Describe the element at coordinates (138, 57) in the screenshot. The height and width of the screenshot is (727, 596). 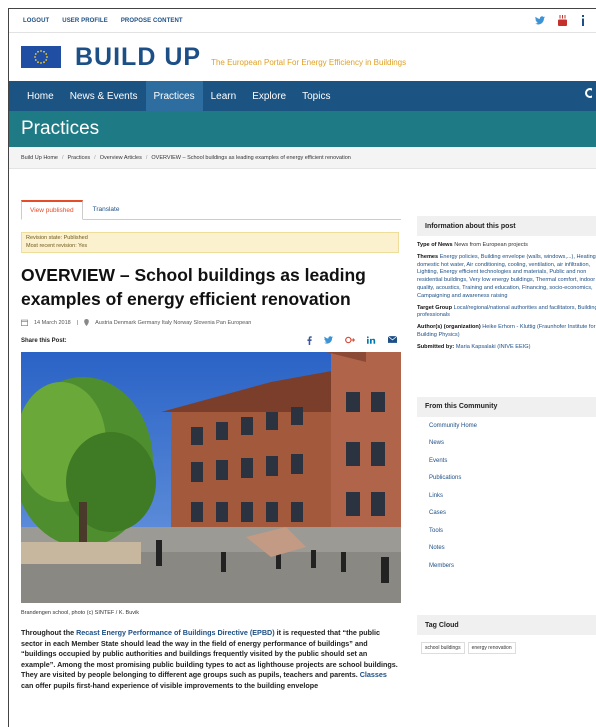
I see `site-title: BUILD UP` at that location.